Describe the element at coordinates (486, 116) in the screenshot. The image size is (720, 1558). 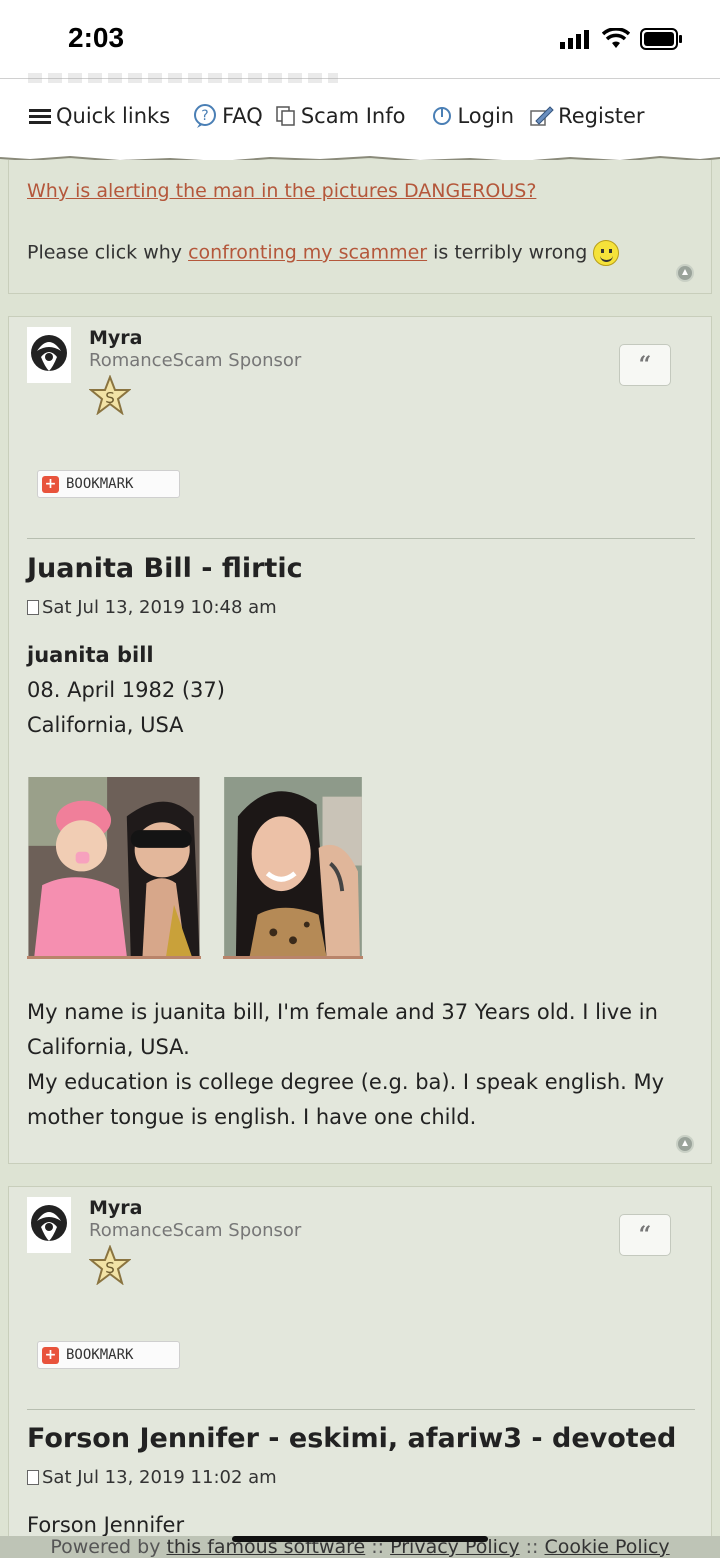
I see `login-label: Login` at that location.